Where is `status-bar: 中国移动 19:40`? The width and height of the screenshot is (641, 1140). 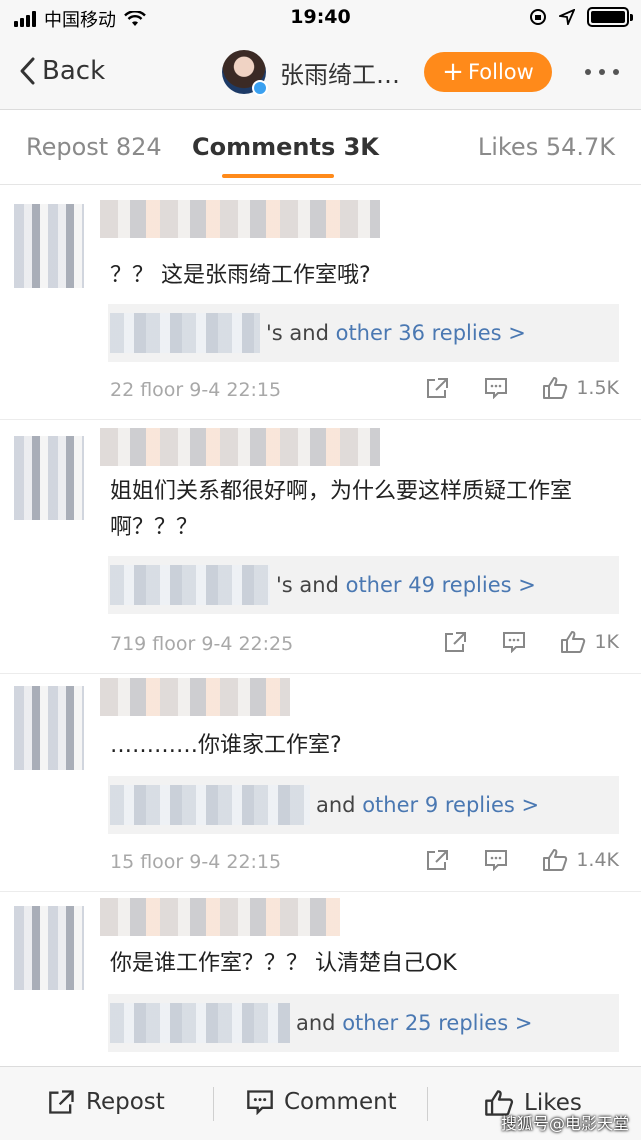
status-bar: 中国移动 19:40 is located at coordinates (320, 18).